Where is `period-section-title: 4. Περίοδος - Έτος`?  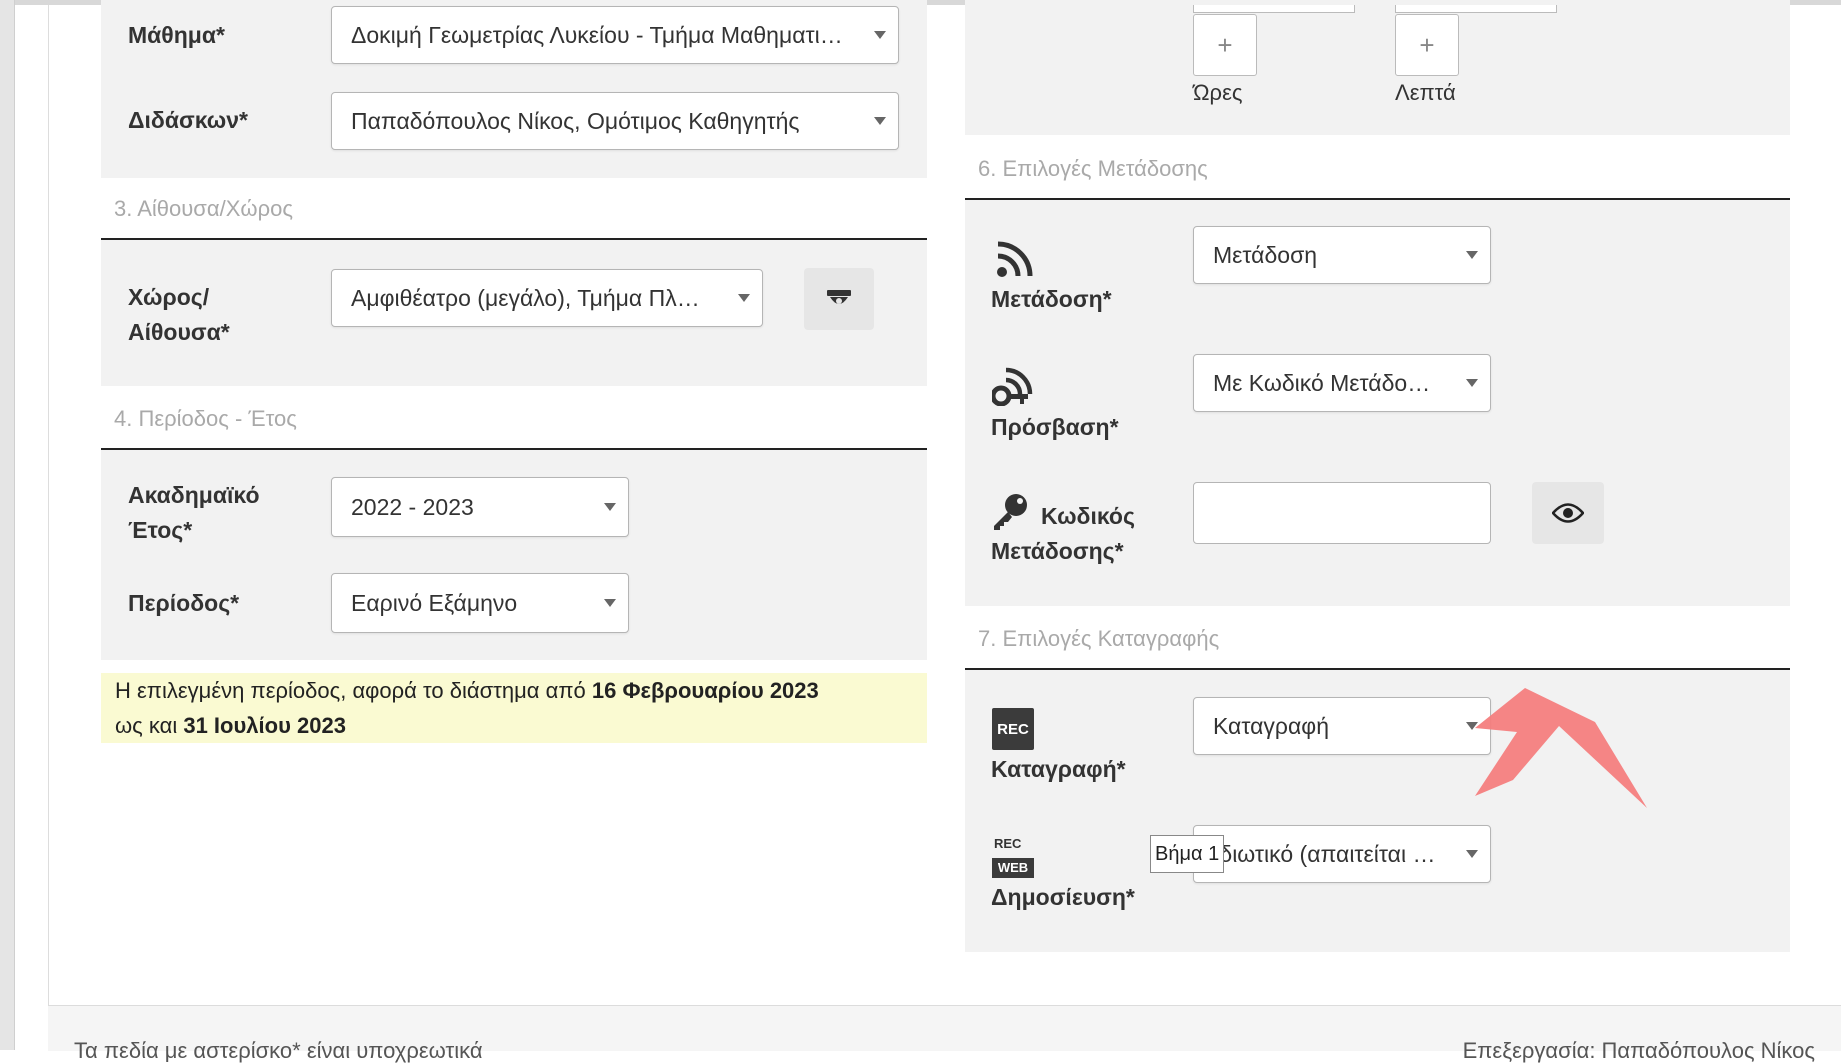
period-section-title: 4. Περίοδος - Έτος is located at coordinates (205, 418).